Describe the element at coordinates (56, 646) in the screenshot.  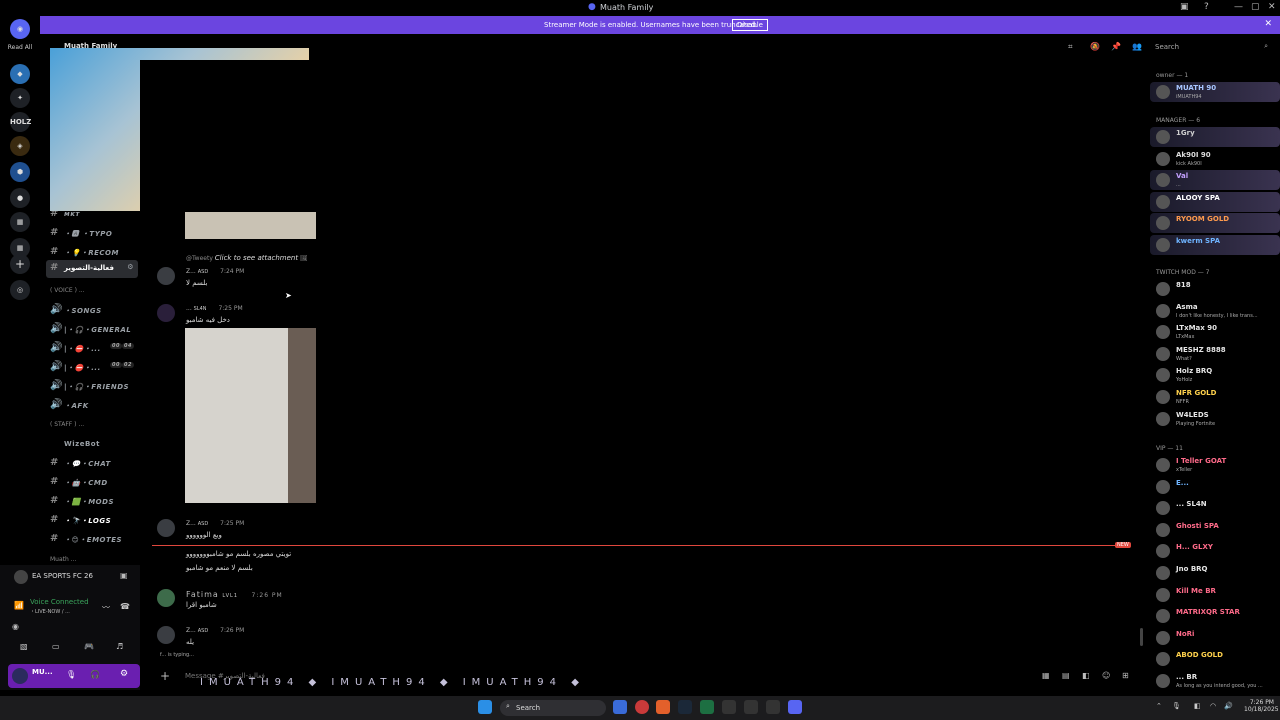
I see `screen-share-icon: ▭` at that location.